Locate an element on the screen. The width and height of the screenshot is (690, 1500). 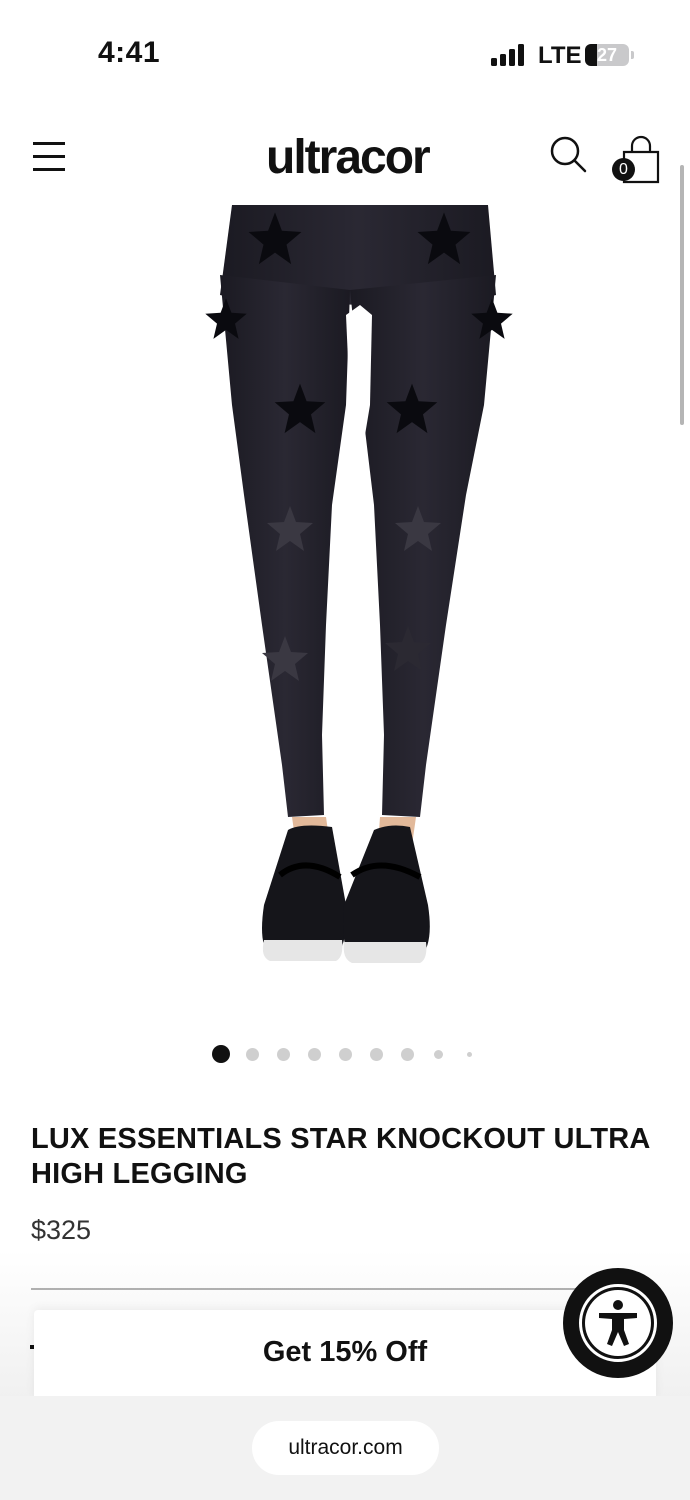
product-price: $325 is located at coordinates (61, 1230).